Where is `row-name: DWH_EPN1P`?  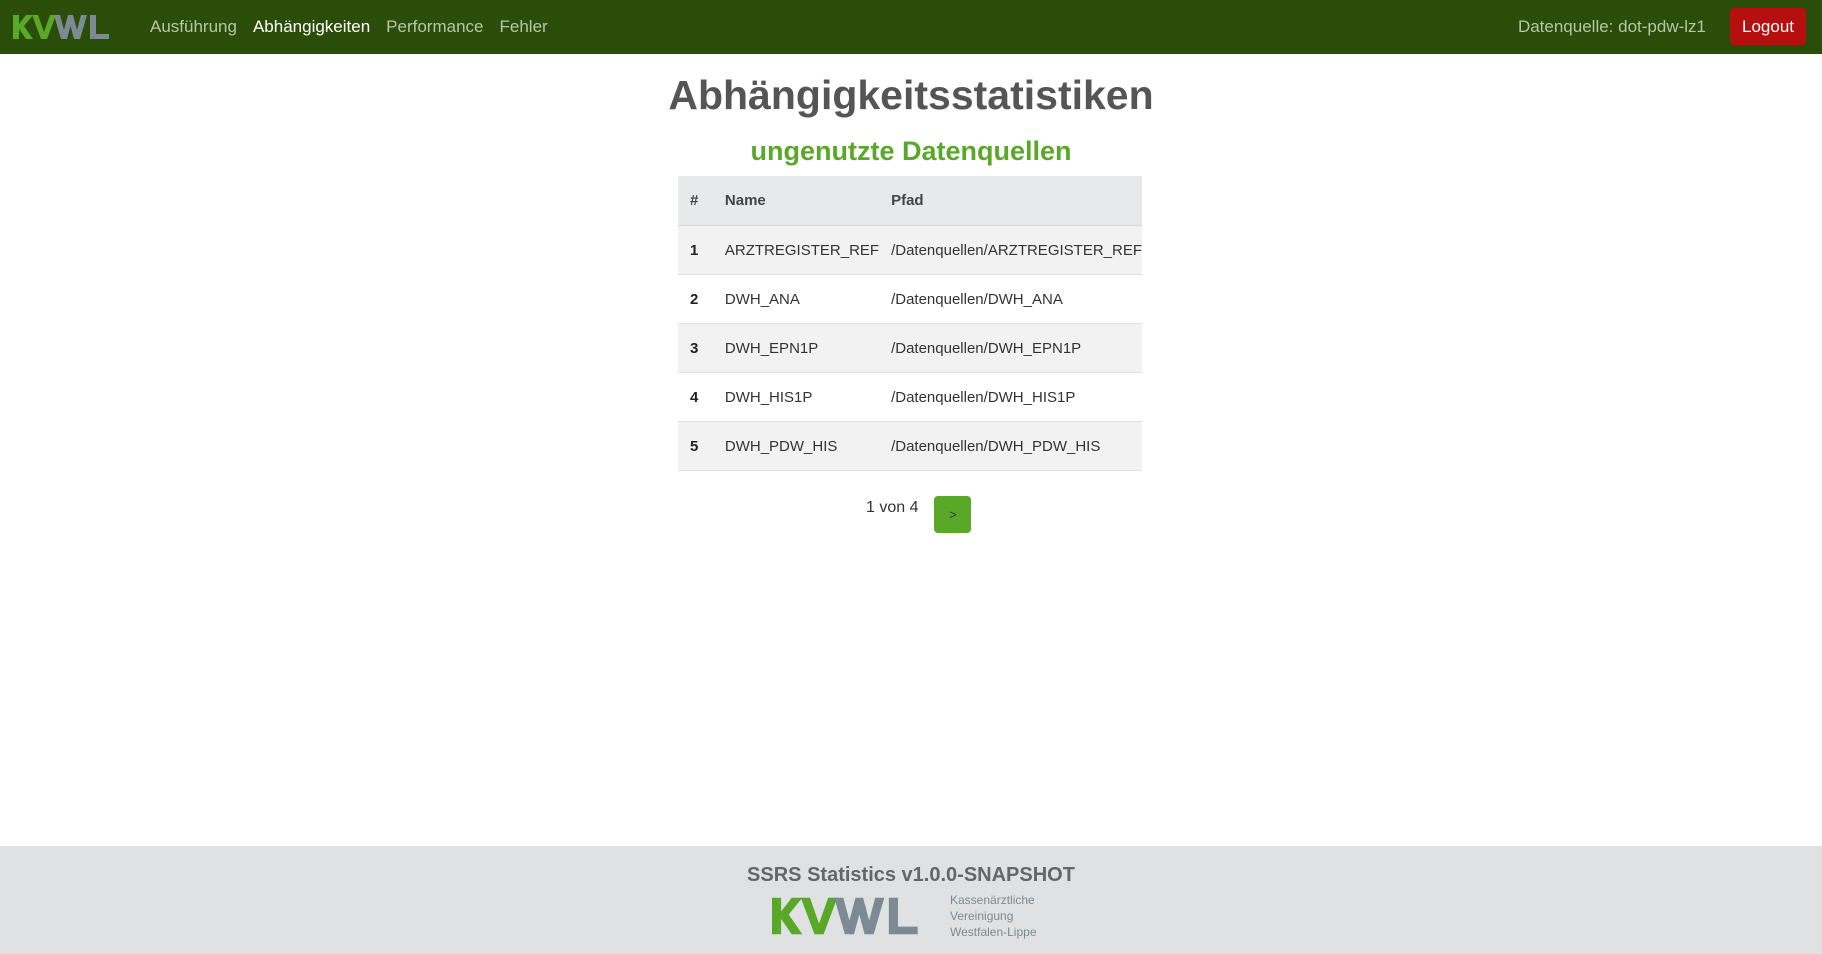 row-name: DWH_EPN1P is located at coordinates (796, 348).